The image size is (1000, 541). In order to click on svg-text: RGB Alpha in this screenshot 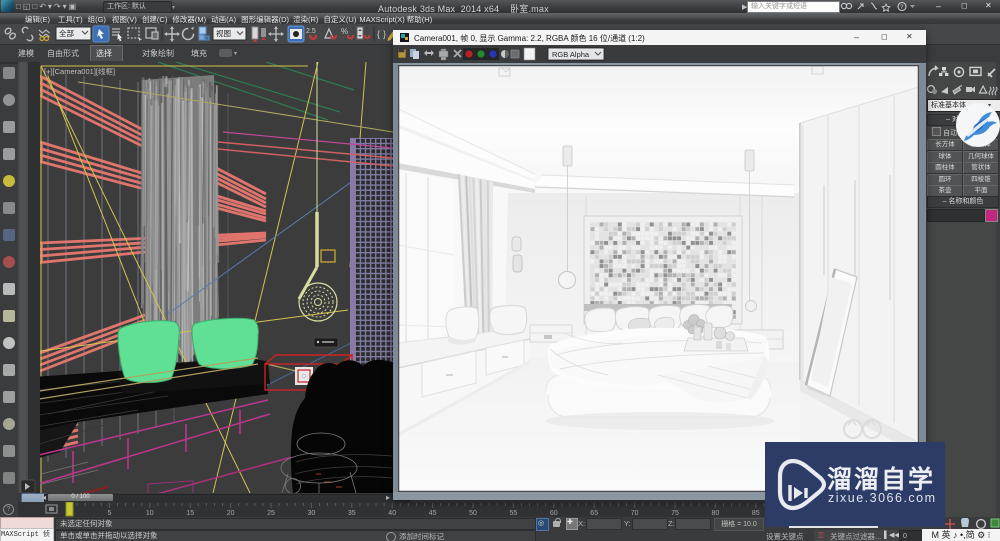, I will do `click(571, 54)`.